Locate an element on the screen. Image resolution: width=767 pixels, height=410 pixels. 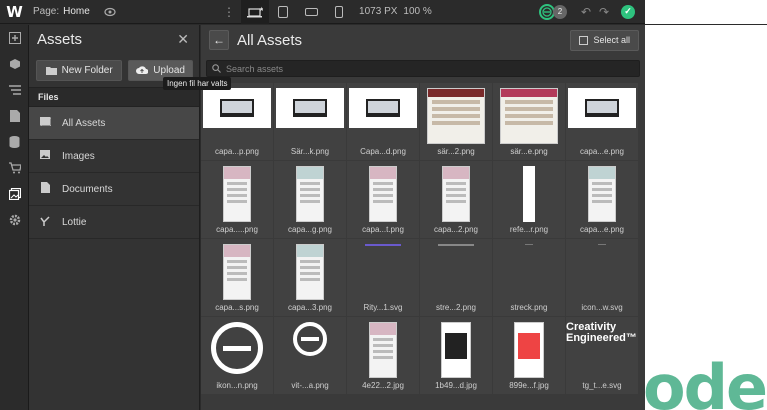
close-icon: ✕ is located at coordinates (183, 39).